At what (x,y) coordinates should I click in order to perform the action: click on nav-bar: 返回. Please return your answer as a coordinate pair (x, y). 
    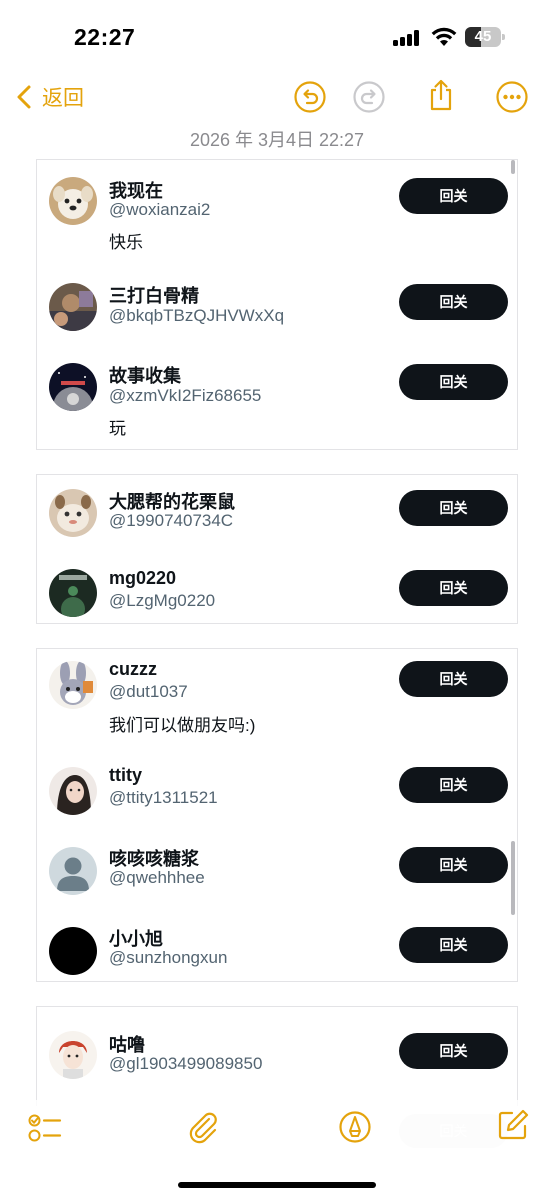
    Looking at the image, I should click on (277, 98).